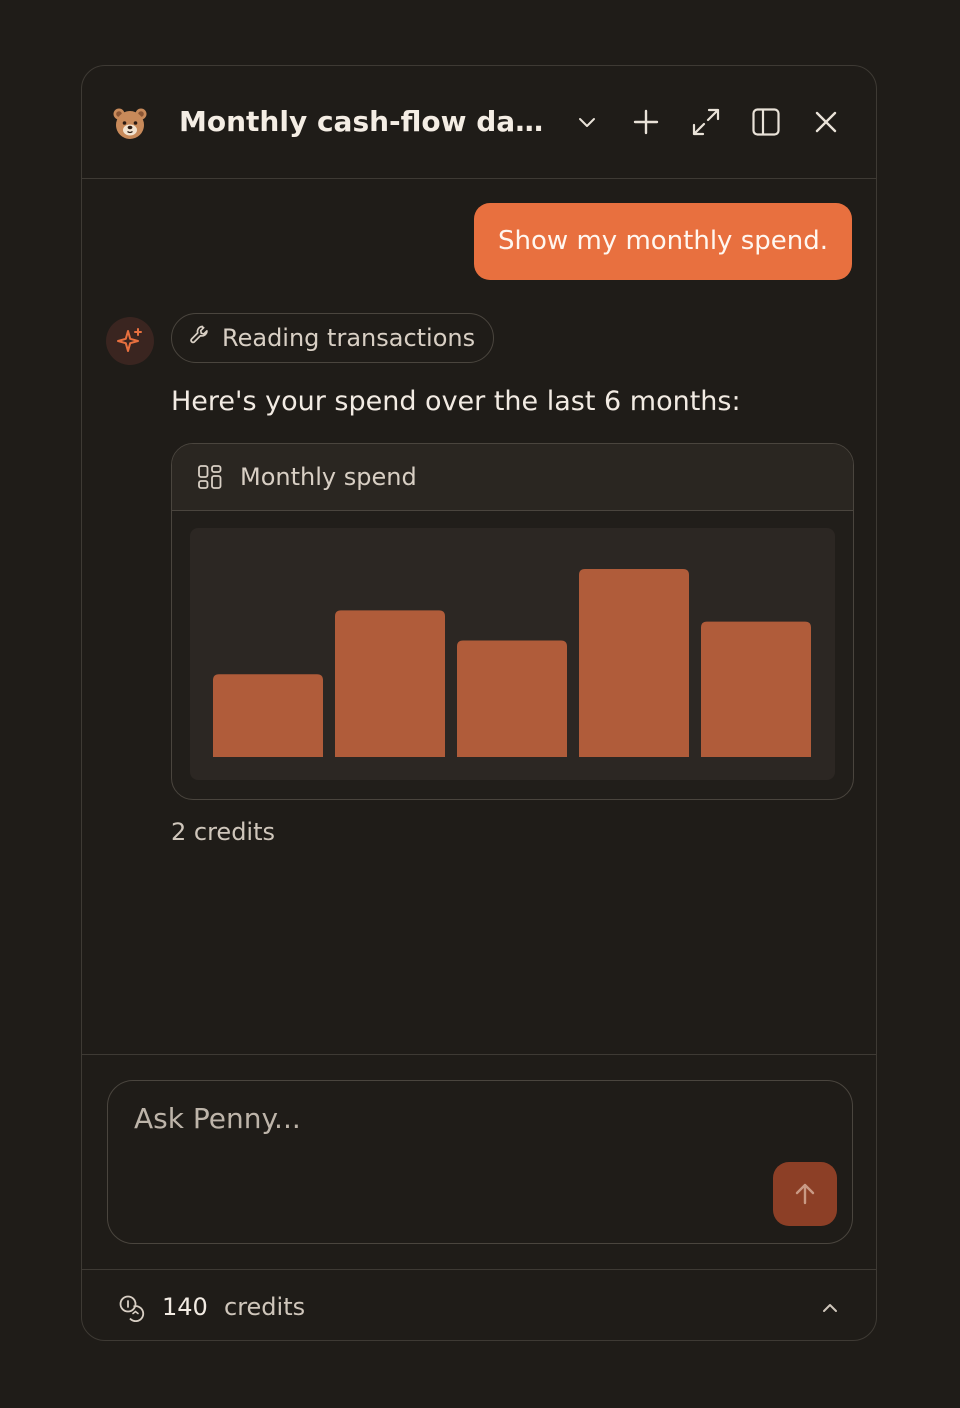 Image resolution: width=960 pixels, height=1408 pixels. I want to click on panel-header: Monthly cash-flow dashboard, so click(479, 122).